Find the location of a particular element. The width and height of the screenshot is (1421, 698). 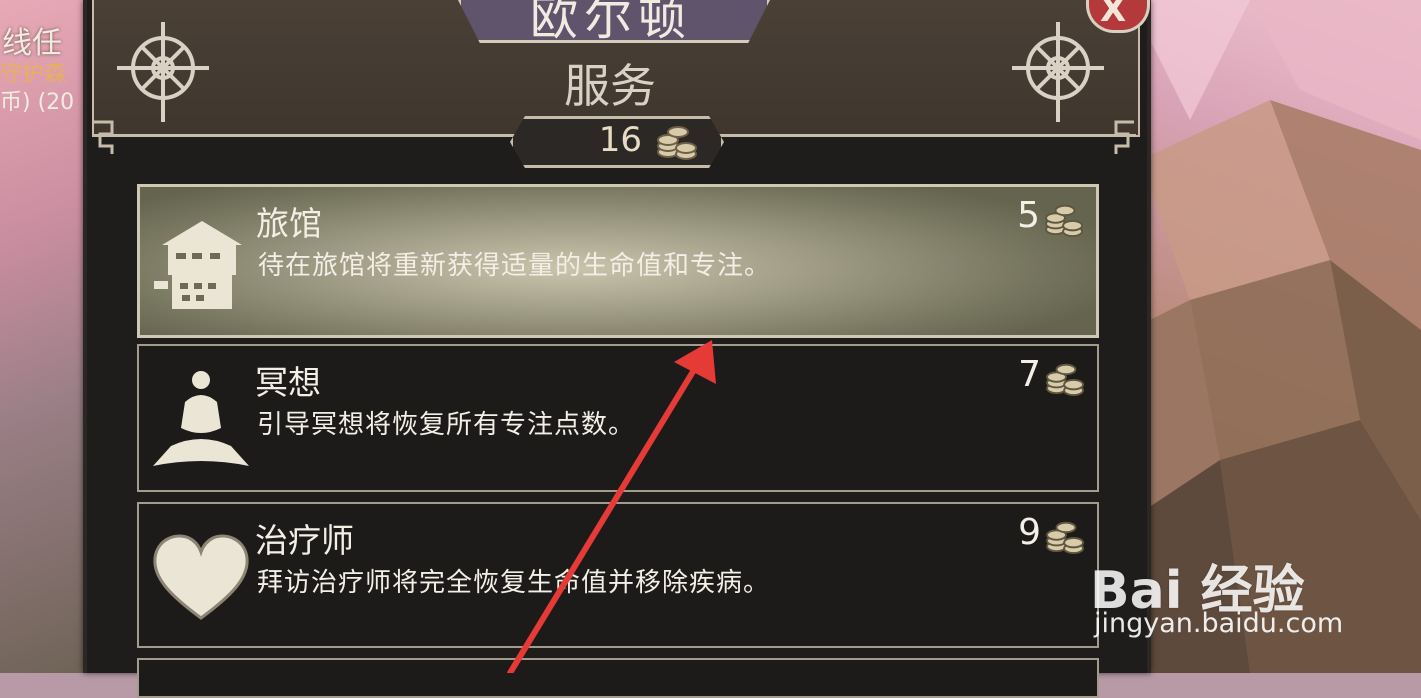

location-title: 欧尔顿 is located at coordinates (610, 23).